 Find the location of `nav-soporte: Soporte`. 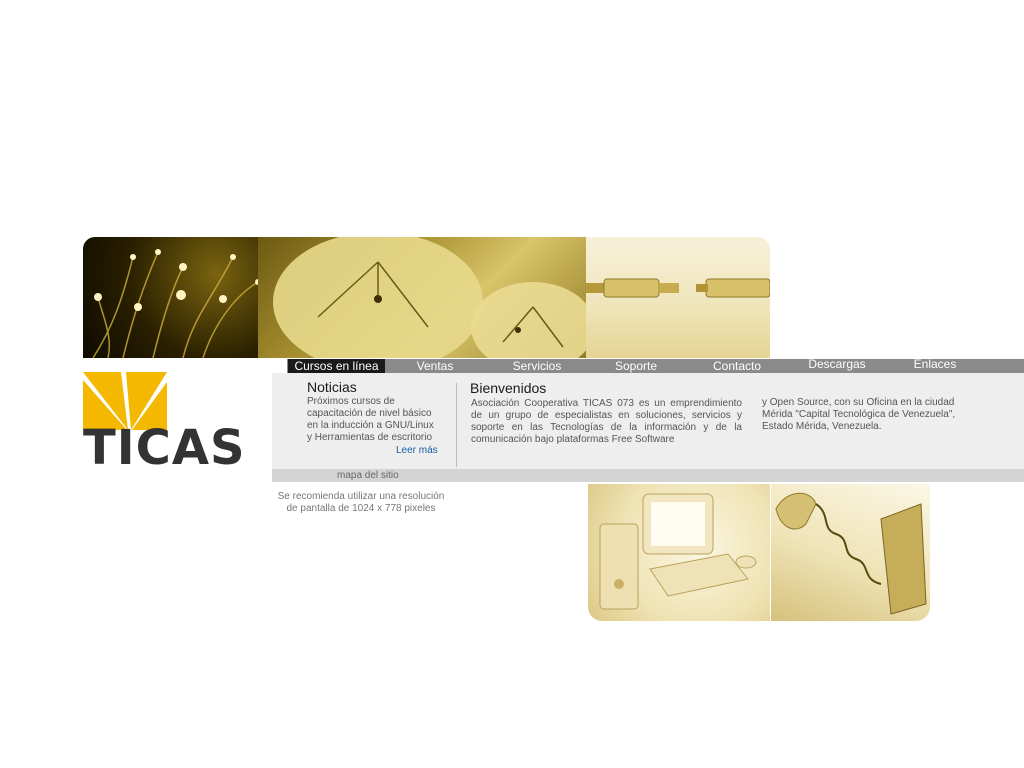

nav-soporte: Soporte is located at coordinates (636, 366).